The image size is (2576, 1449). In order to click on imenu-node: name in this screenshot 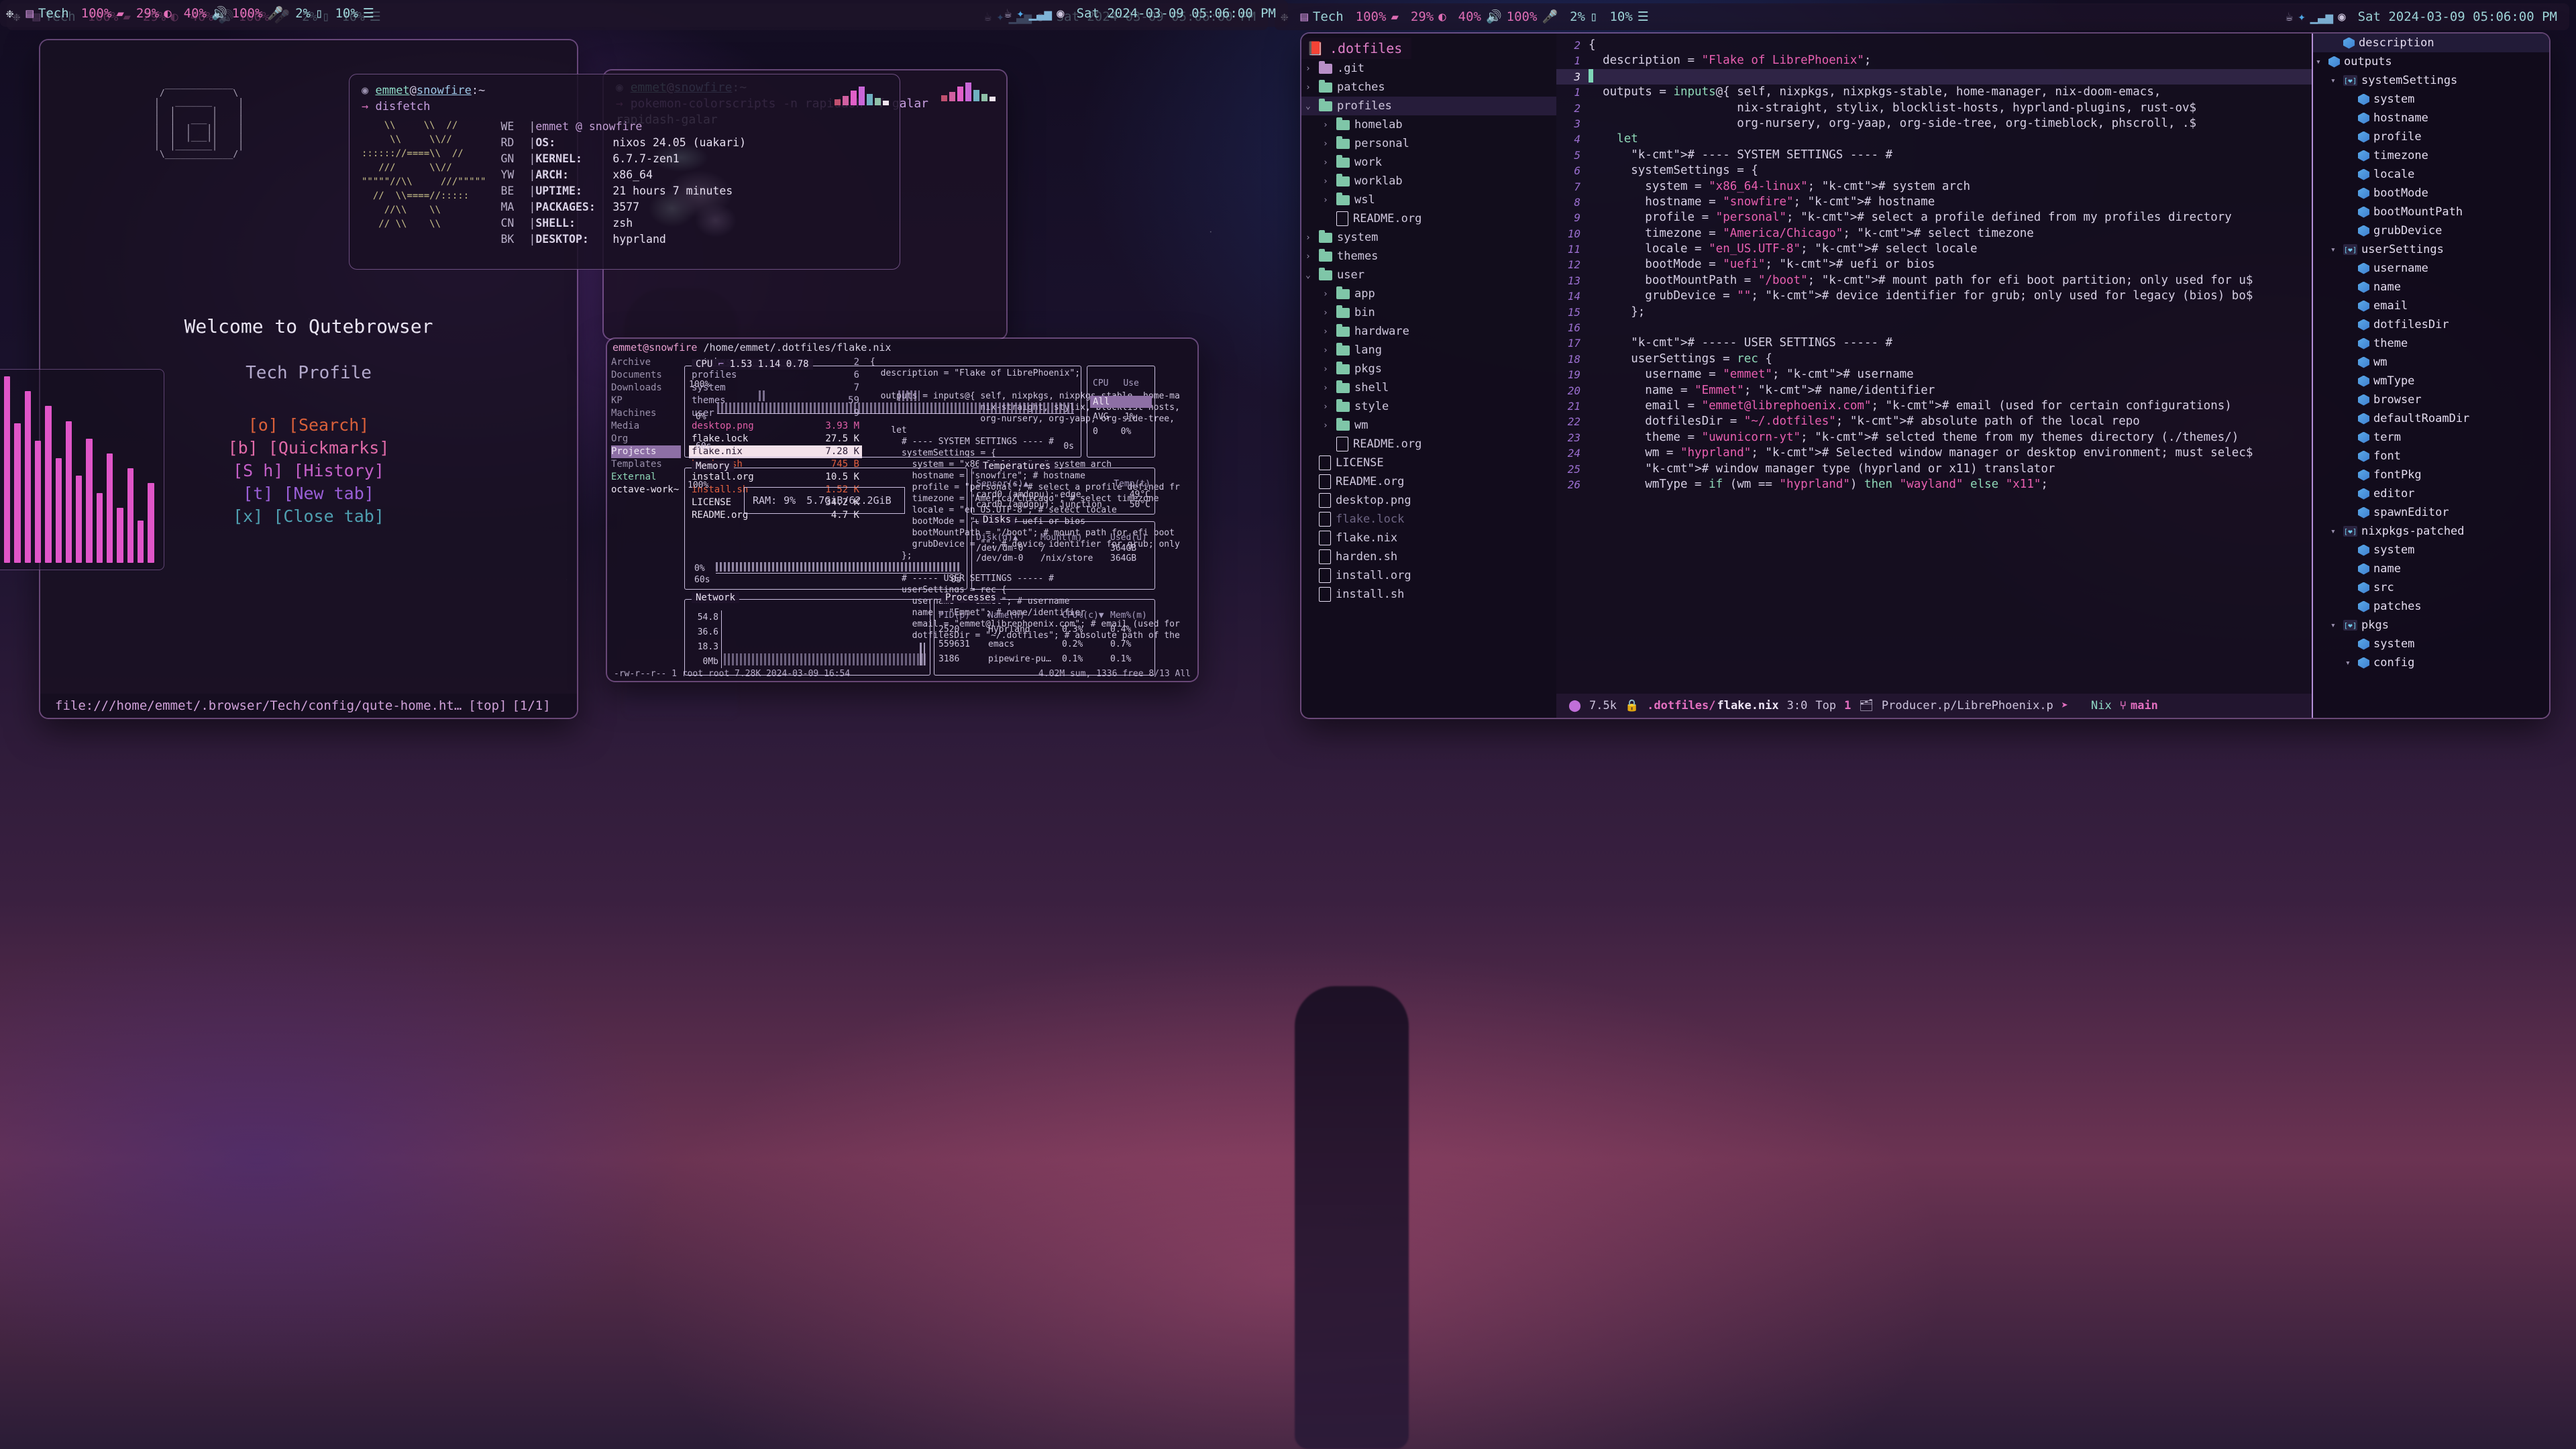, I will do `click(2431, 287)`.